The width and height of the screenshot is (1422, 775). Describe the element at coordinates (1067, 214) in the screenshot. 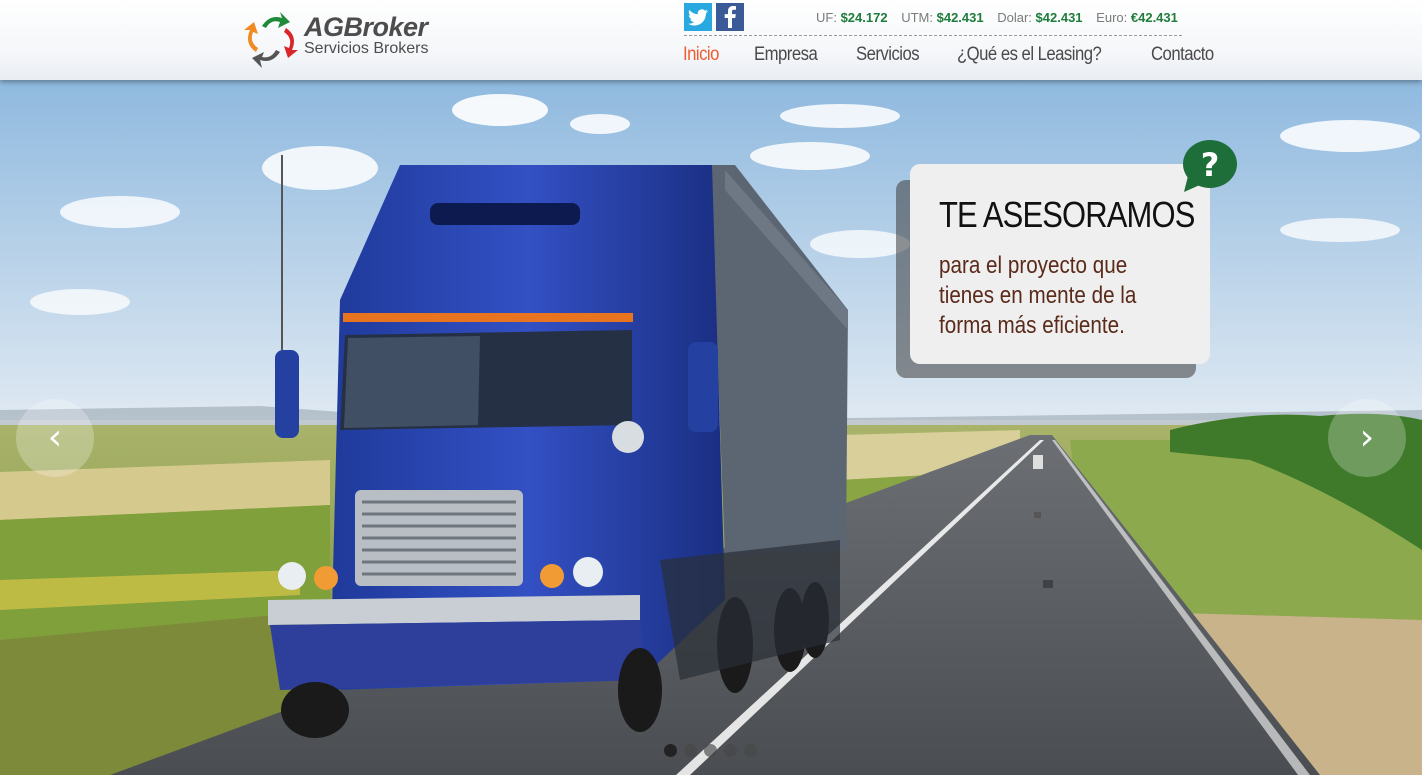

I see `callout-title: TE ASESORAMOS` at that location.